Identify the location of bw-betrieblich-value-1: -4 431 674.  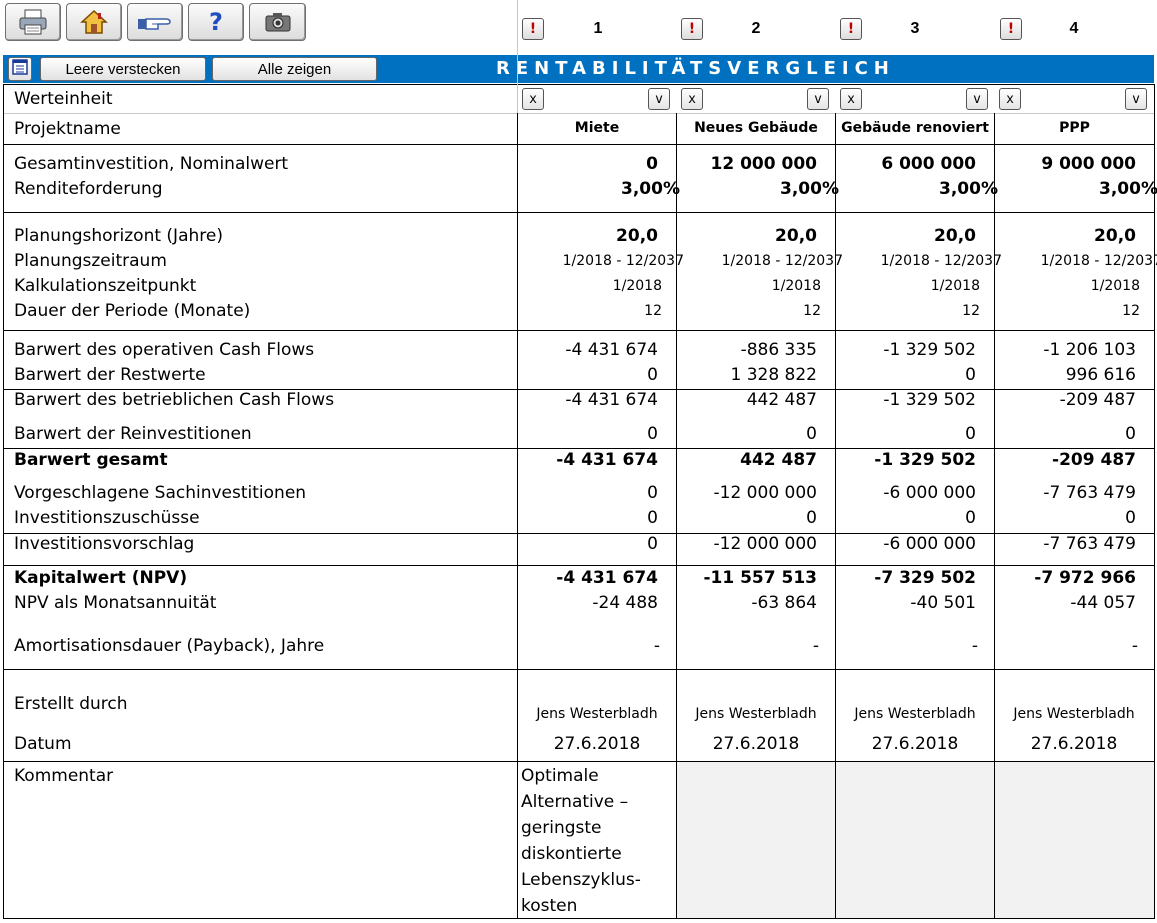
(611, 400).